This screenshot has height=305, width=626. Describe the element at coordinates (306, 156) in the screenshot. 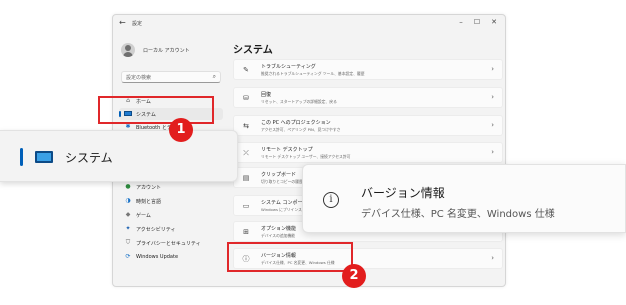

I see `card-description: リモート デスクトップ ユーザー、接続アクセス許可` at that location.